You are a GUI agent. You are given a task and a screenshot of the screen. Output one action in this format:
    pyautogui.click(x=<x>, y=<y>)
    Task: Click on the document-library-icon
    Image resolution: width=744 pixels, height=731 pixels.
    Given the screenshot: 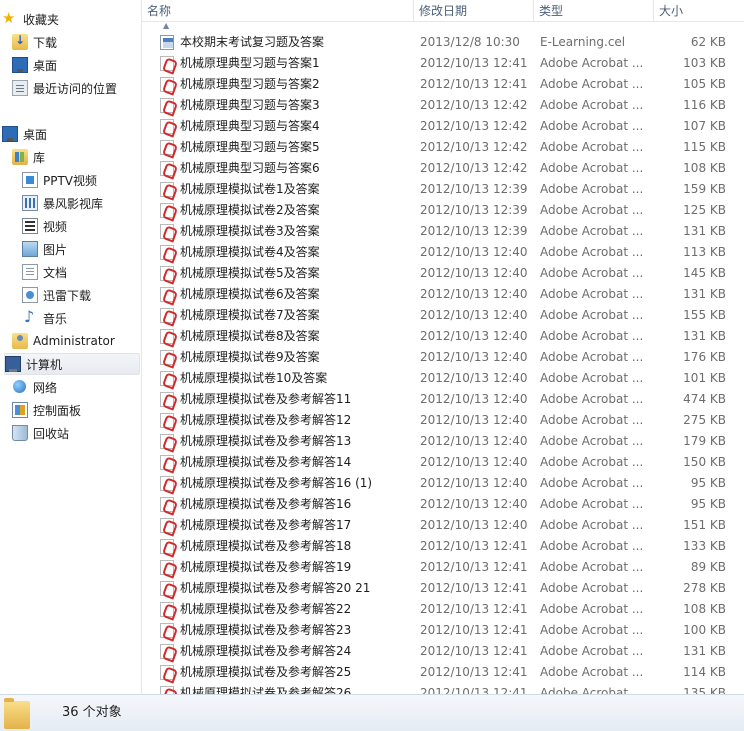 What is the action you would take?
    pyautogui.click(x=30, y=272)
    